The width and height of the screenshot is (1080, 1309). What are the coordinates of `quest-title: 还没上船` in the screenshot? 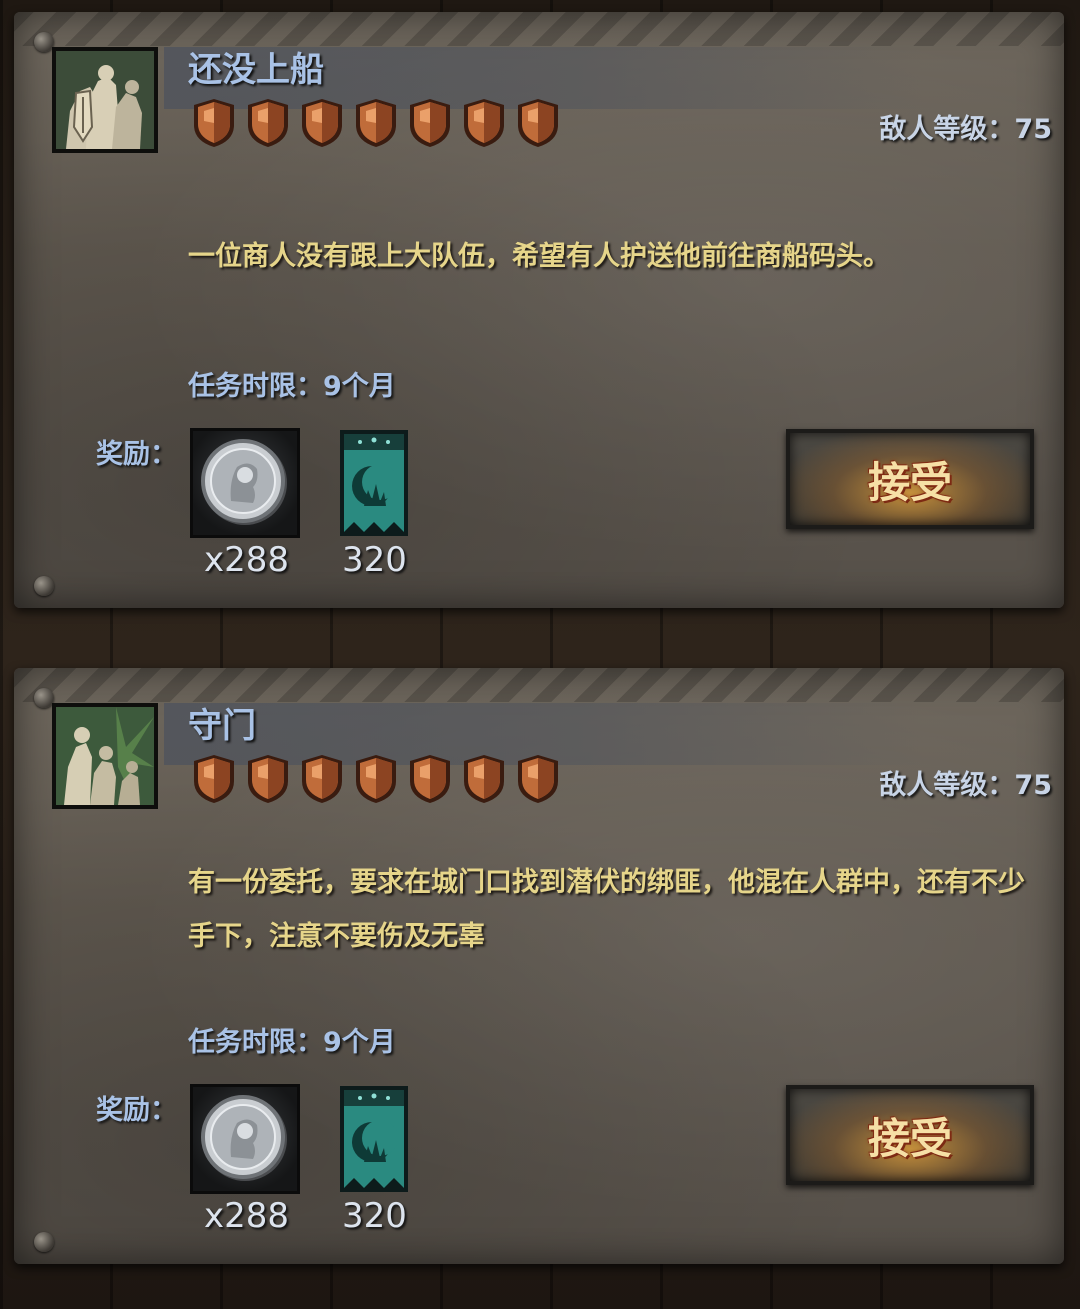 It's located at (256, 70).